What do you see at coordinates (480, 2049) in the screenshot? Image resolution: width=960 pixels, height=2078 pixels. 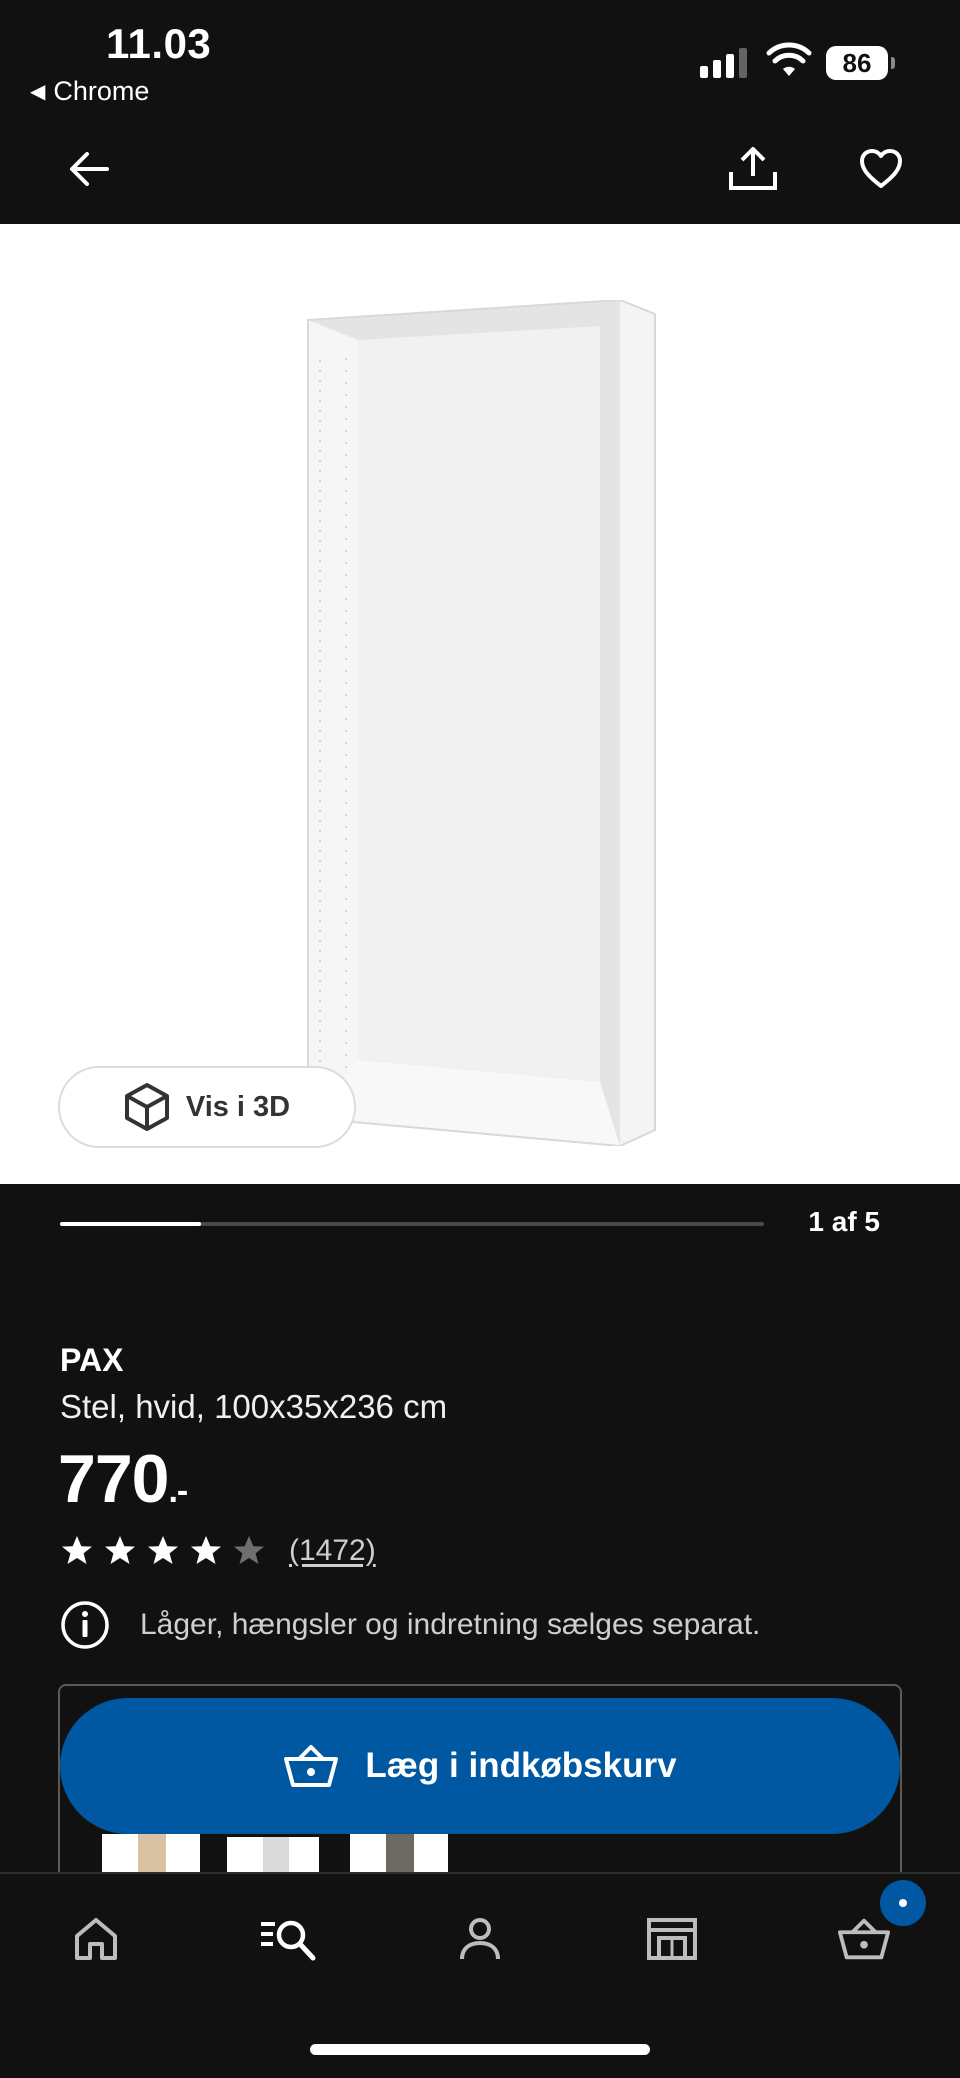 I see `home-indicator` at bounding box center [480, 2049].